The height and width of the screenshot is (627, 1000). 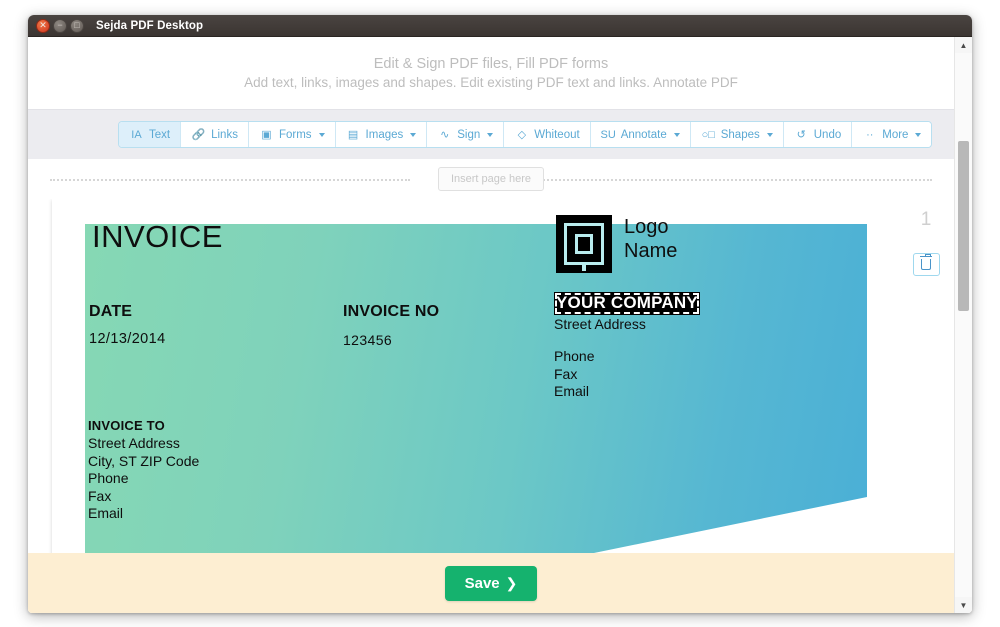 I want to click on toolbar-button-annotate: SU Annotate, so click(x=640, y=134).